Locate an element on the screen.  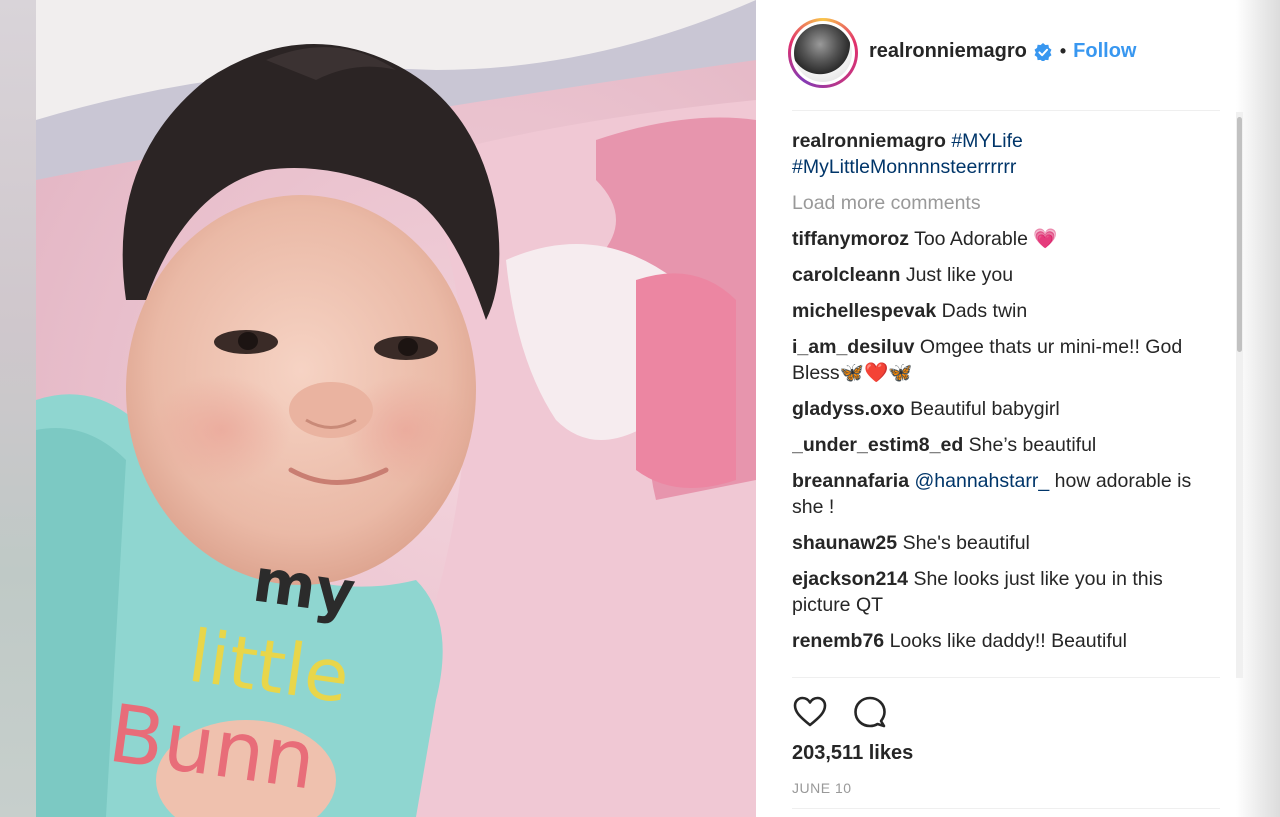
comment-mention: @hannahstarr_ is located at coordinates (981, 481).